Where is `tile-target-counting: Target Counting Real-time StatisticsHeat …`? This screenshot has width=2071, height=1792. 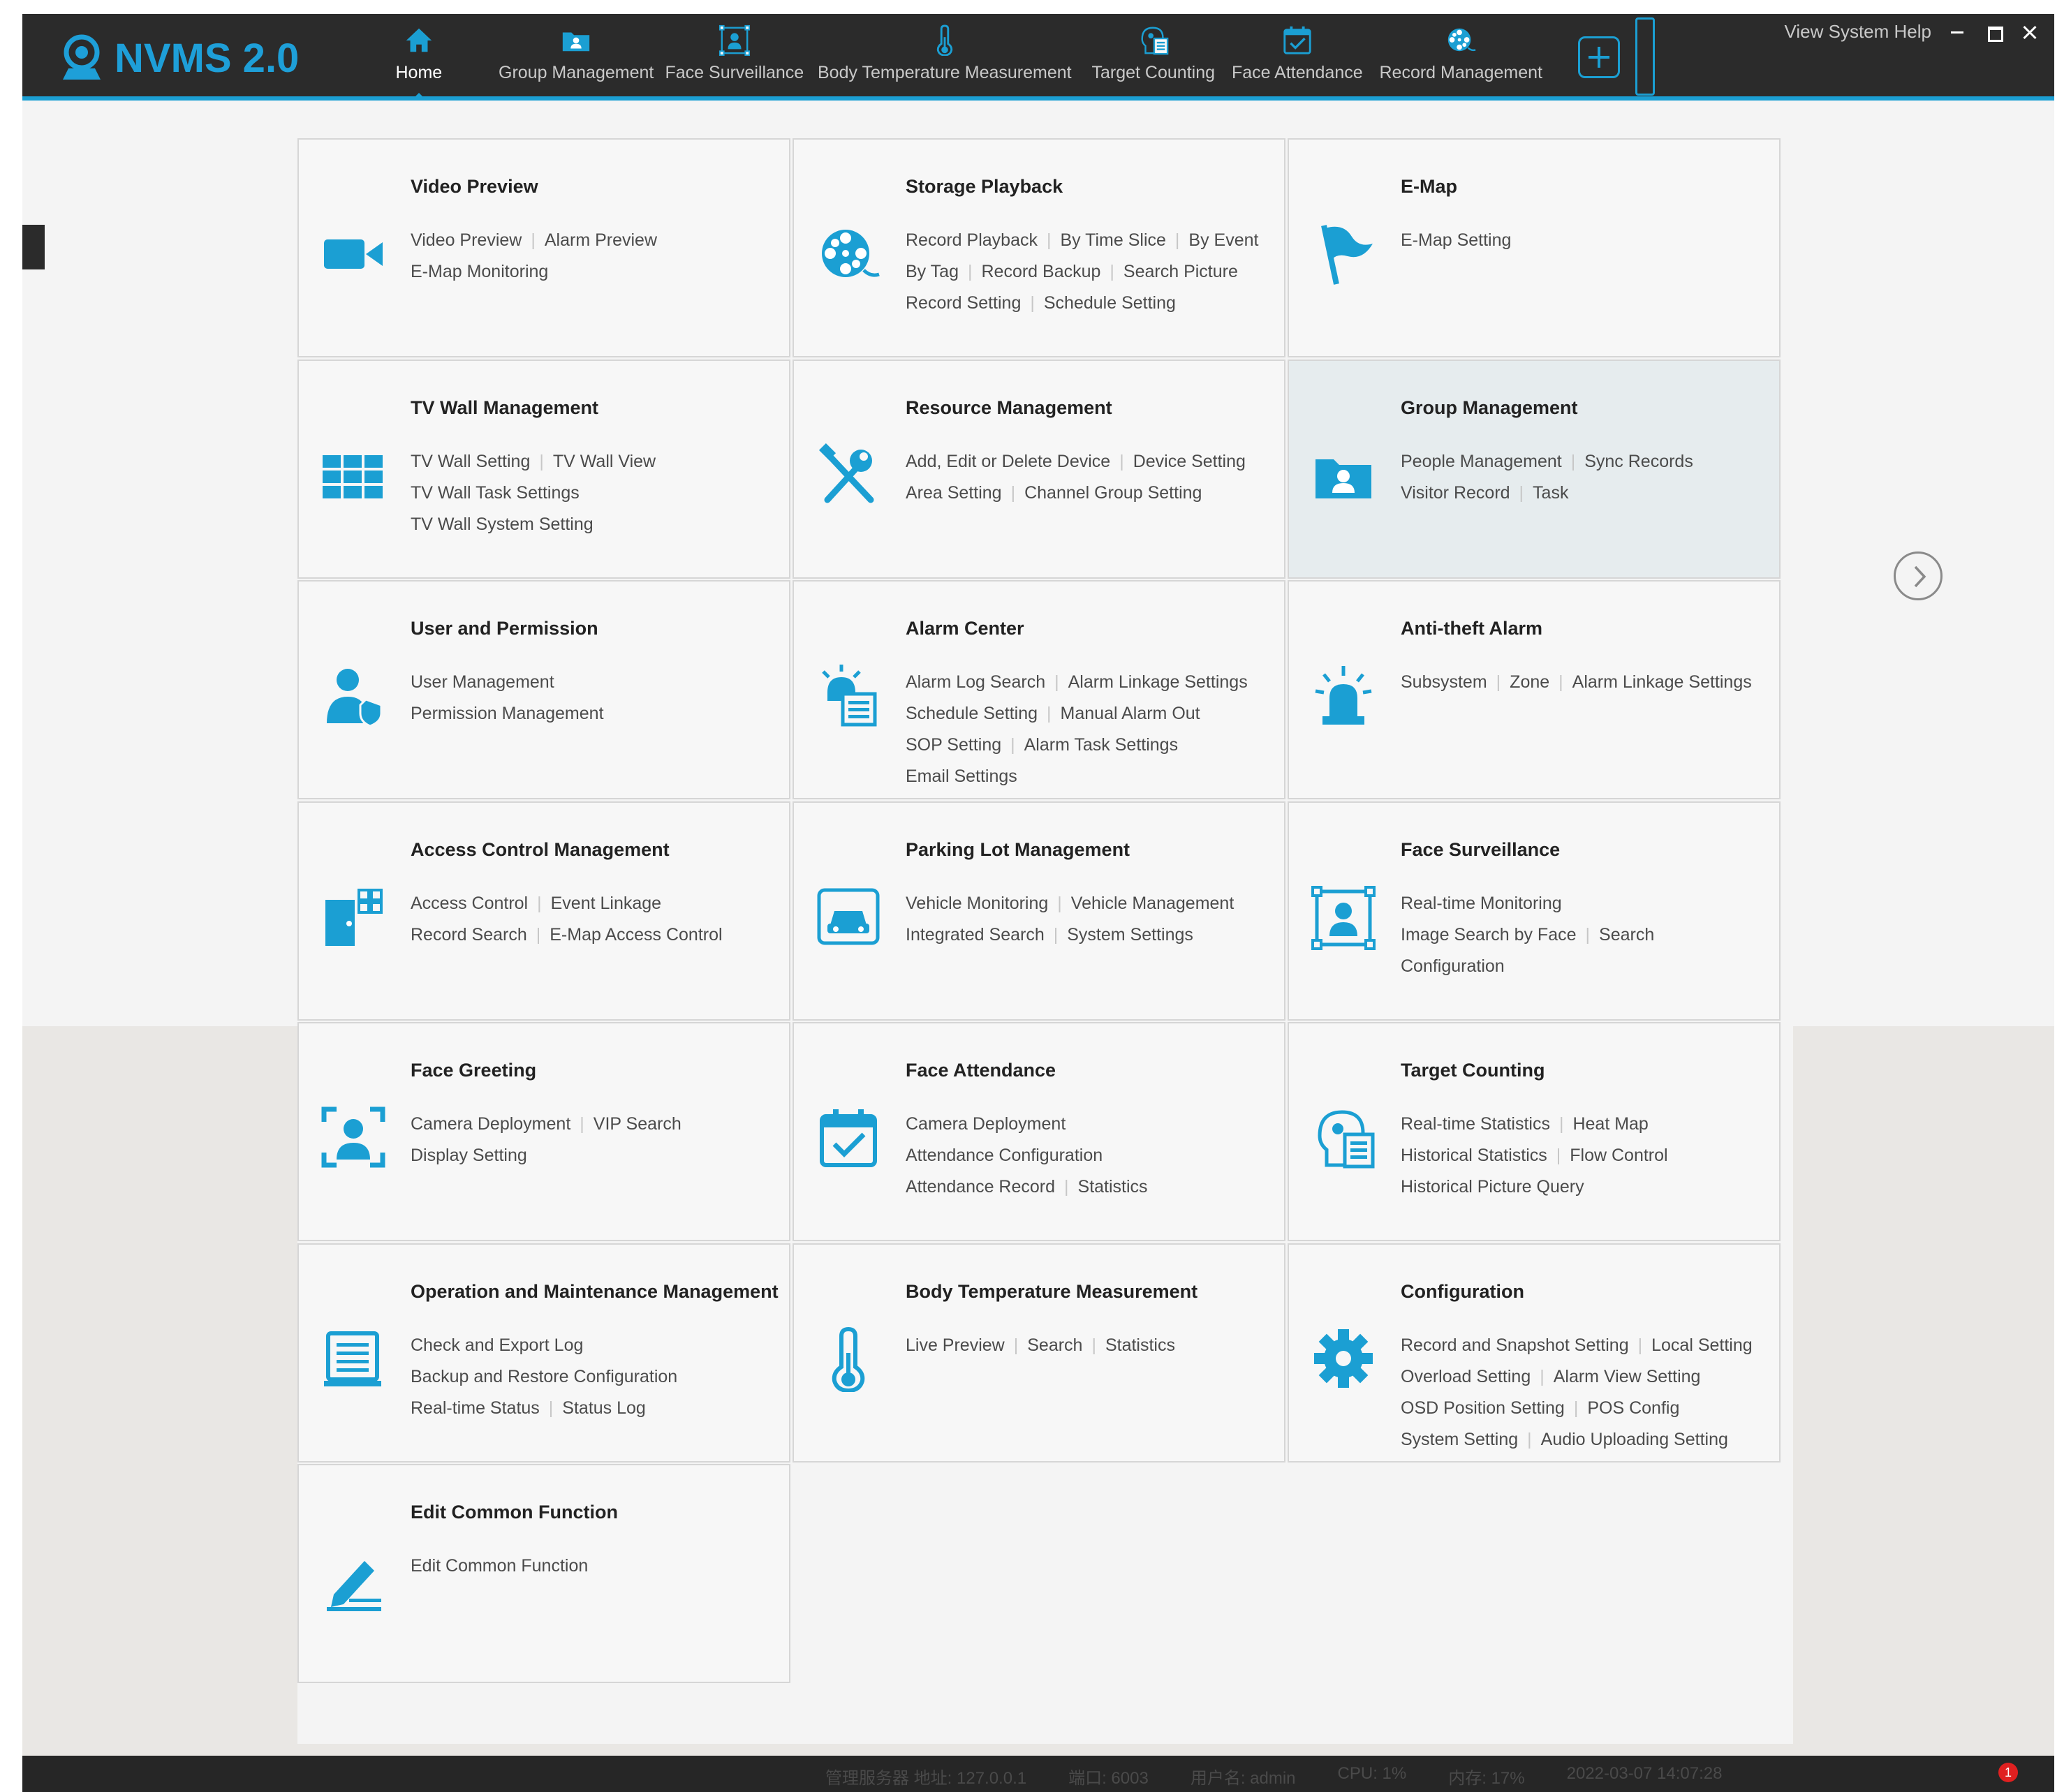
tile-target-counting: Target Counting Real-time StatisticsHeat … is located at coordinates (1535, 1132).